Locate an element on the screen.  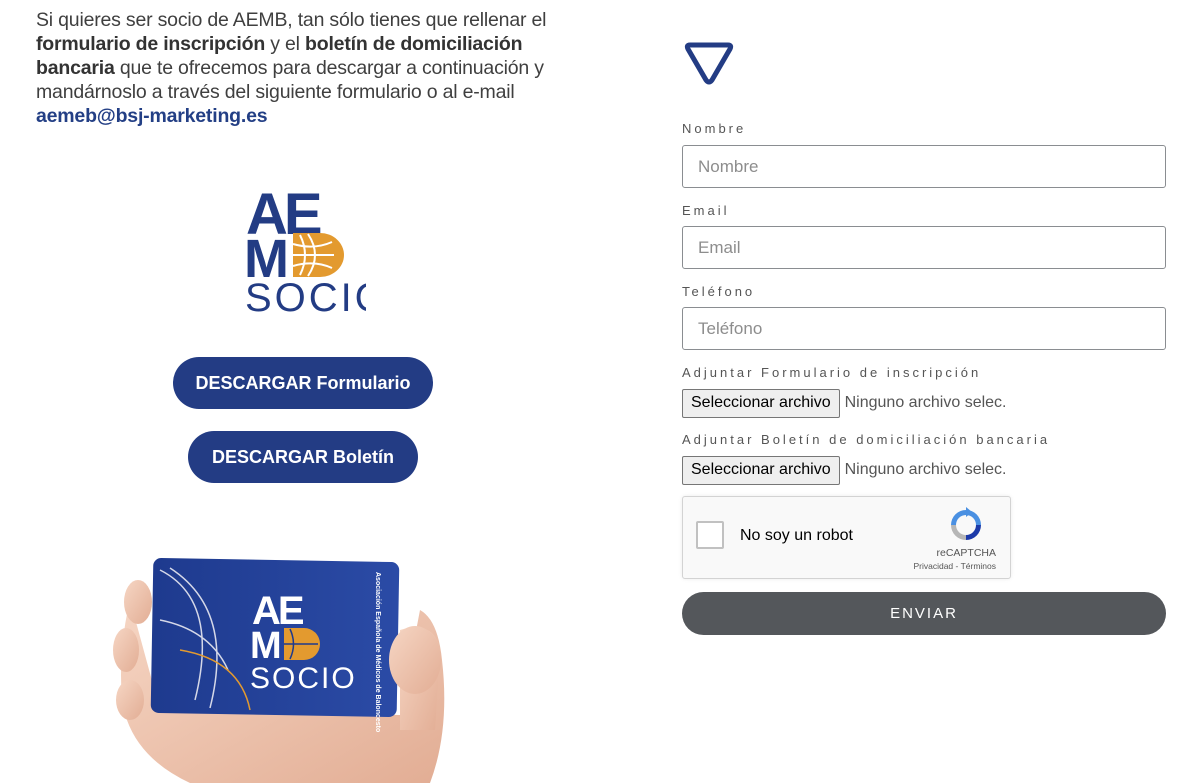
recaptcha-privacy-link: Privacidad is located at coordinates (933, 566).